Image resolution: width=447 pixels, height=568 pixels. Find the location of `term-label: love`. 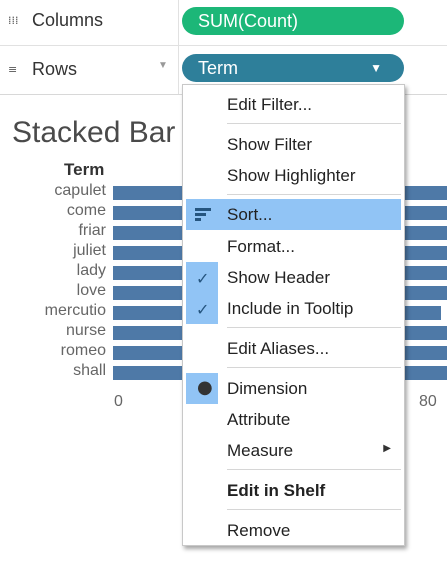

term-label: love is located at coordinates (91, 290).